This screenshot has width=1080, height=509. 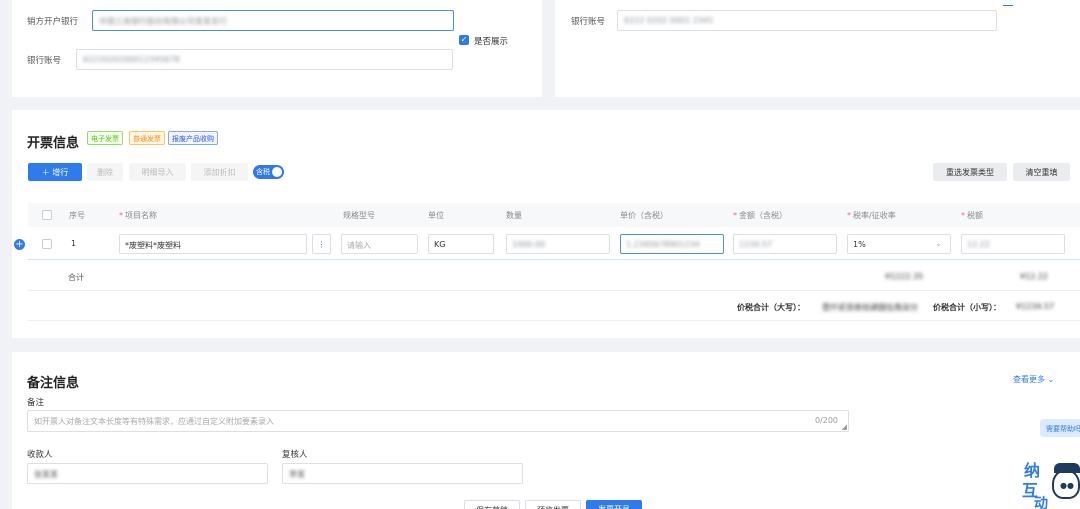 I want to click on total-label: 合计, so click(x=76, y=277).